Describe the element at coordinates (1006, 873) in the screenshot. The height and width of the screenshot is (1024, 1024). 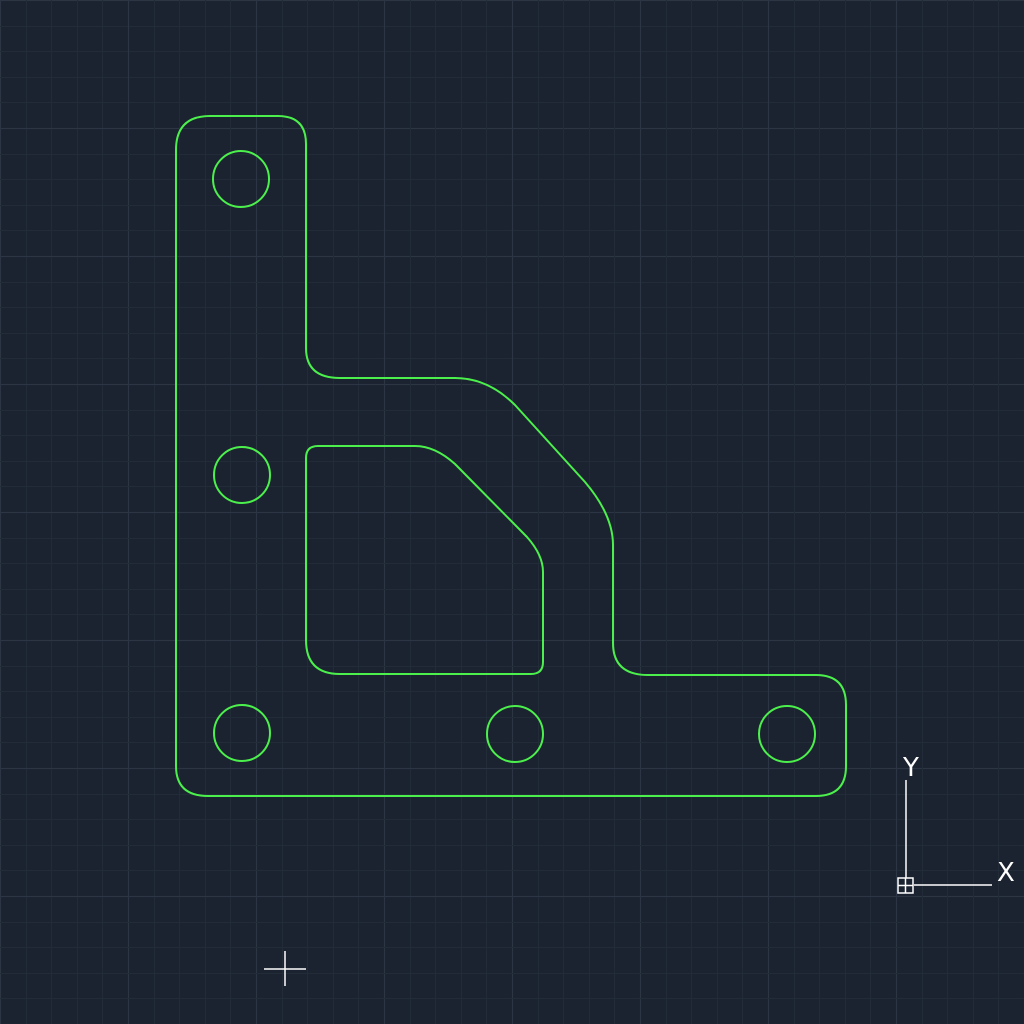
I see `ucs-x-label: X` at that location.